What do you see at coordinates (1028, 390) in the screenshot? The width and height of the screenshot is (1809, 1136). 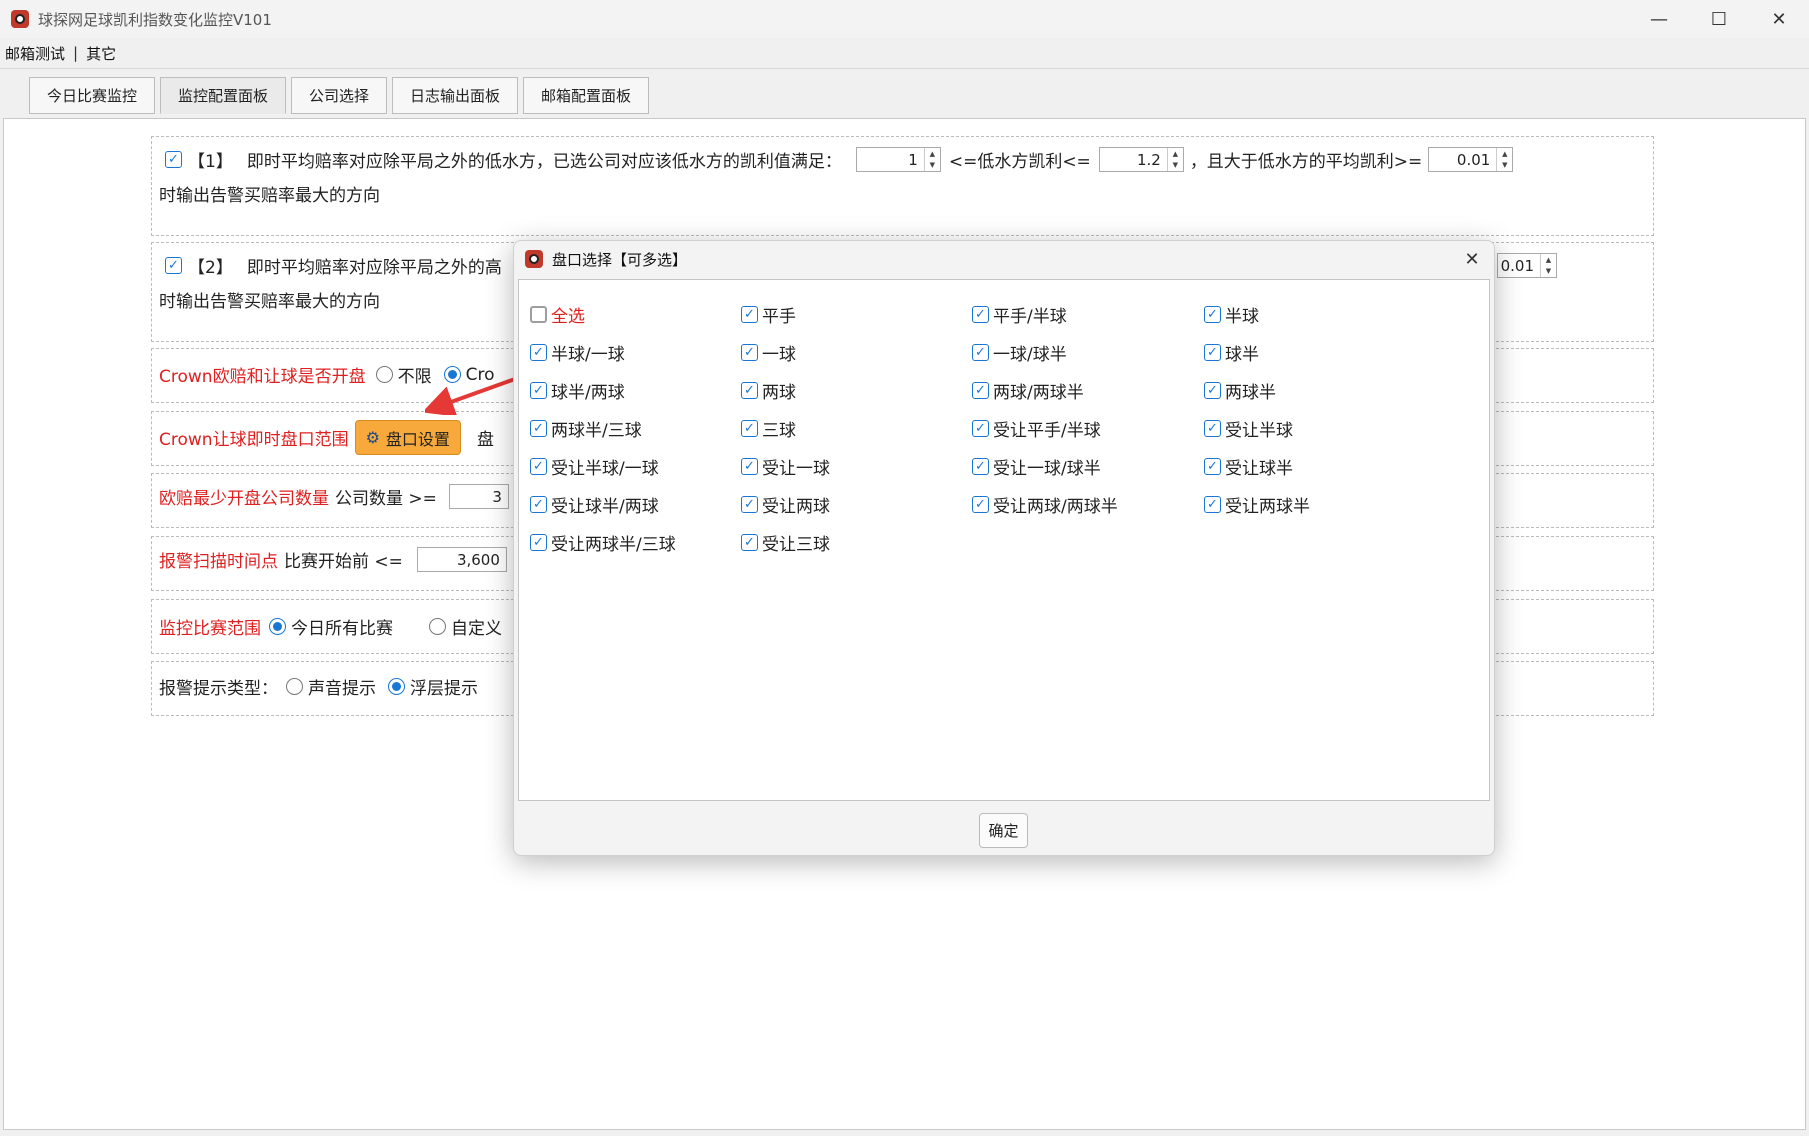 I see `handicap-option-10: ✓ 两球/两球半` at bounding box center [1028, 390].